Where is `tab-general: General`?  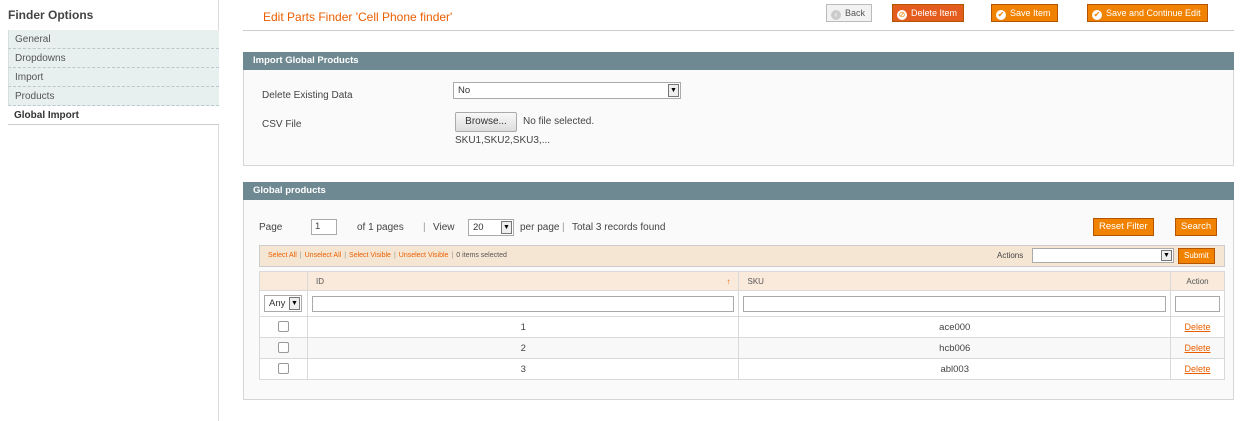
tab-general: General is located at coordinates (113, 39).